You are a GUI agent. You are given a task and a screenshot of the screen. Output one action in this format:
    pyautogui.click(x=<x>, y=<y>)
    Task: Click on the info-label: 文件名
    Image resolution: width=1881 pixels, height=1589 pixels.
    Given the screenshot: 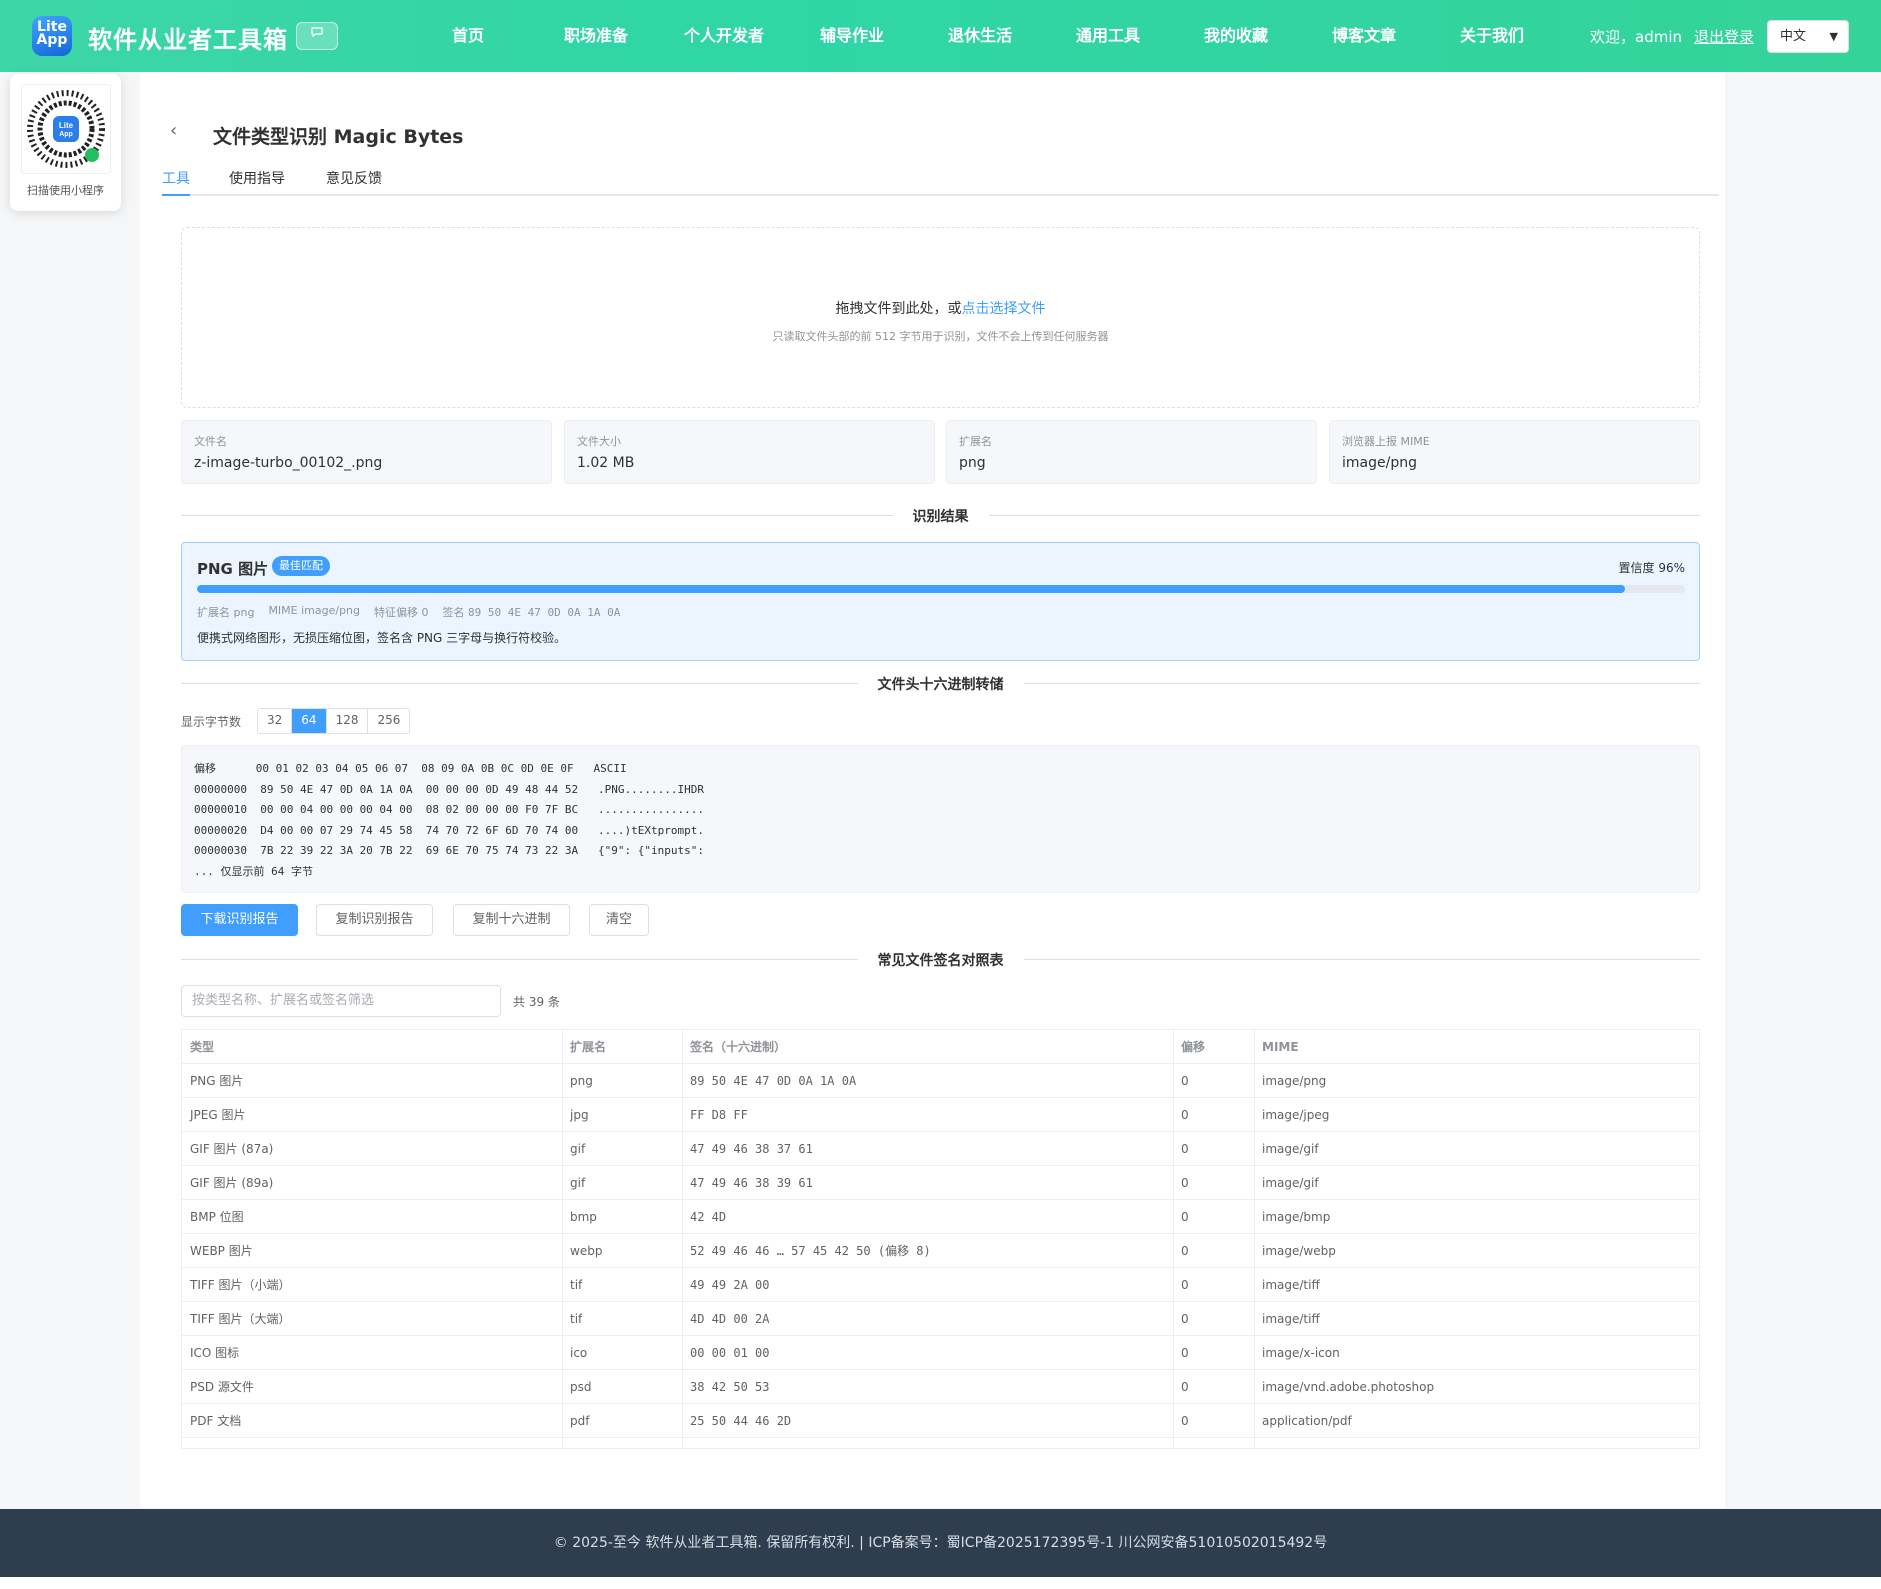 What is the action you would take?
    pyautogui.click(x=210, y=441)
    